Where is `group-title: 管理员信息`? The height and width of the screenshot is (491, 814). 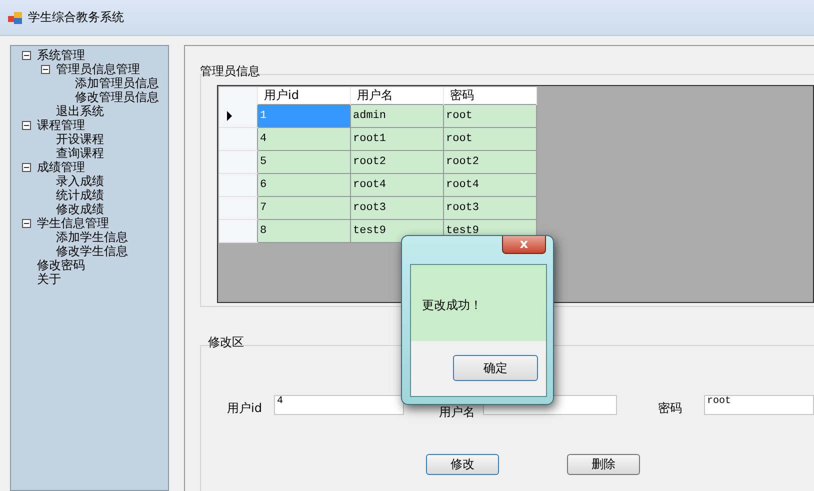 group-title: 管理员信息 is located at coordinates (230, 71).